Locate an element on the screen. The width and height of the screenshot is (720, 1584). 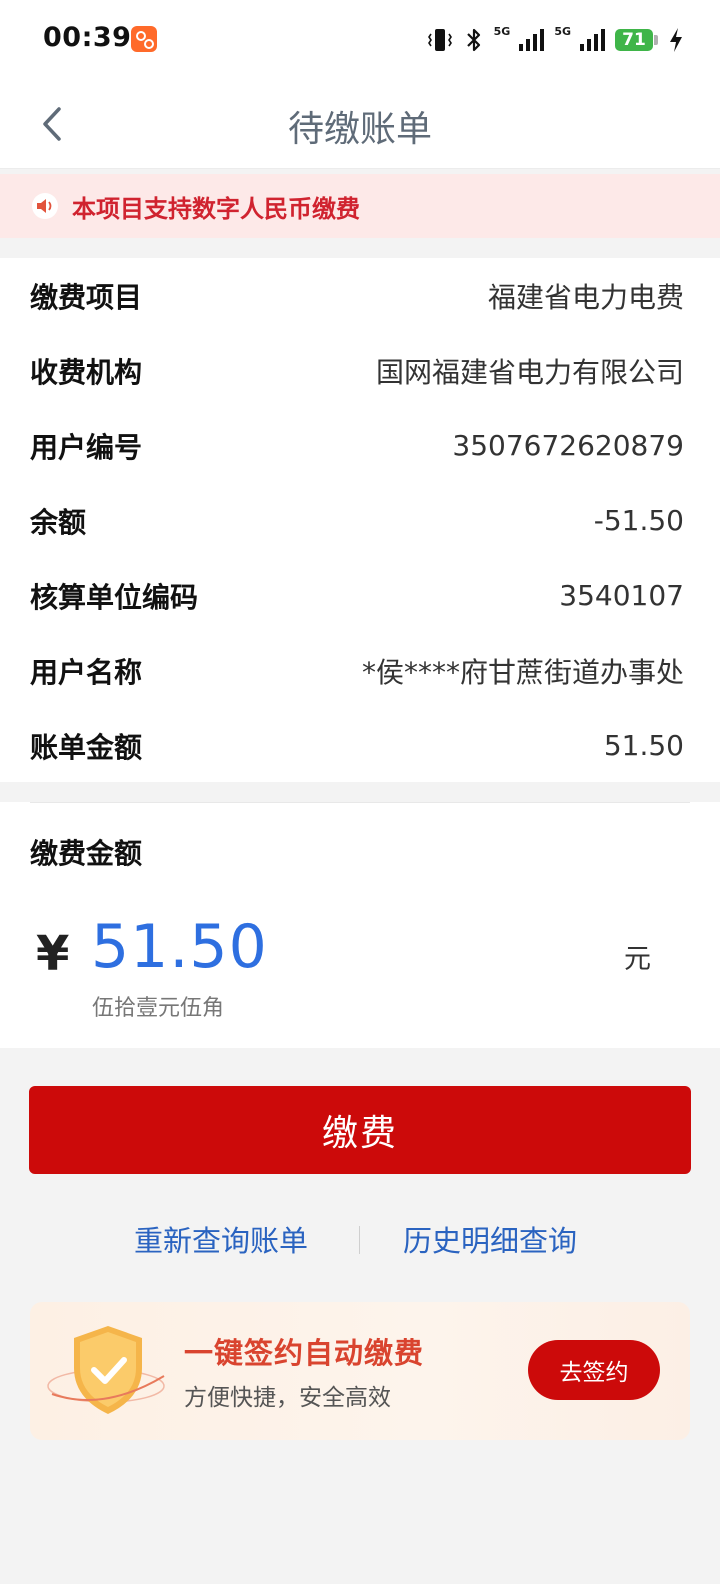
info-value: *侯****府甘蔗街道办事处 is located at coordinates (522, 672).